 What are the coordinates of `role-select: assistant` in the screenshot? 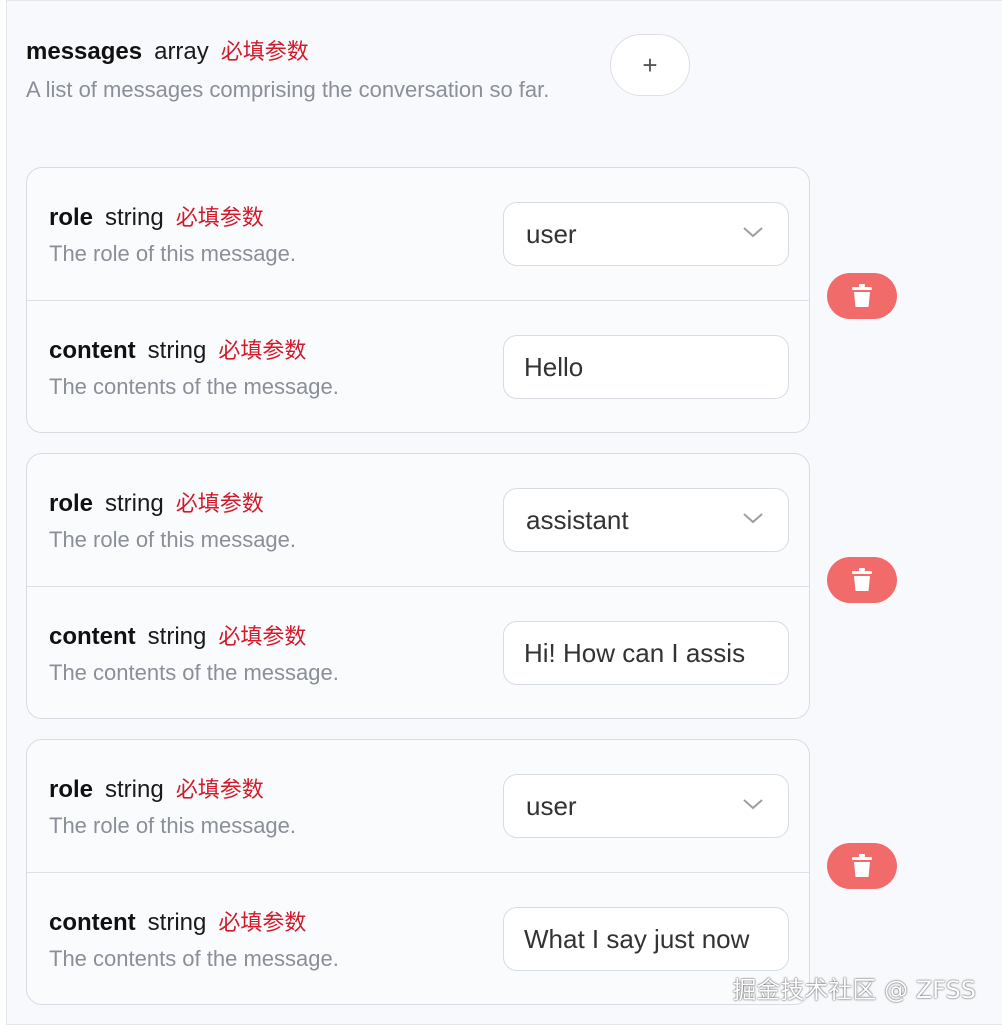 It's located at (646, 520).